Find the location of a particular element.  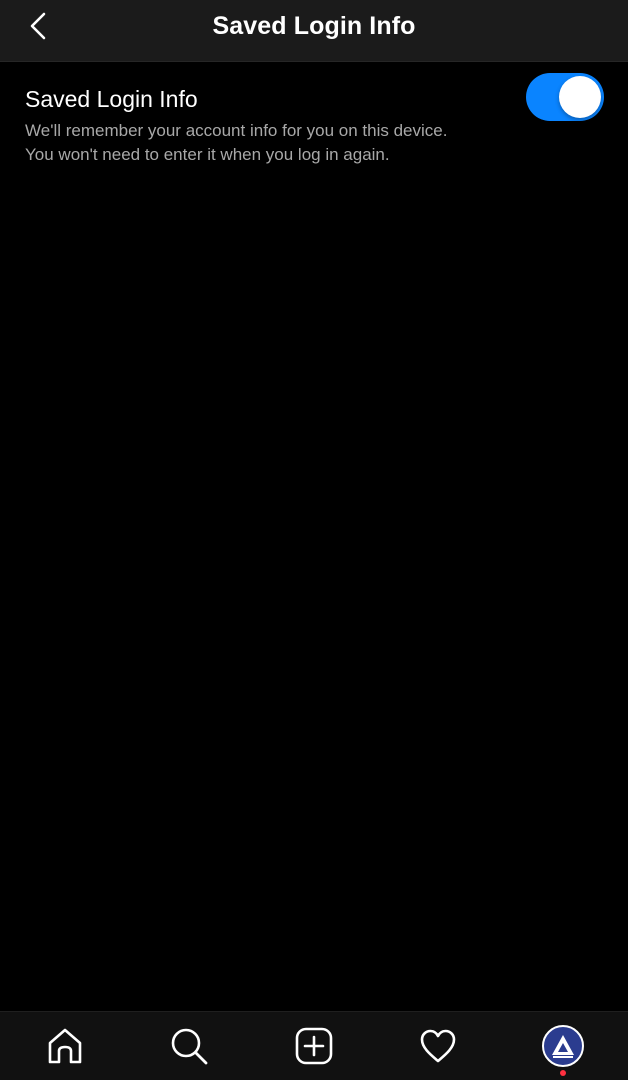

notification-dot is located at coordinates (563, 1073).